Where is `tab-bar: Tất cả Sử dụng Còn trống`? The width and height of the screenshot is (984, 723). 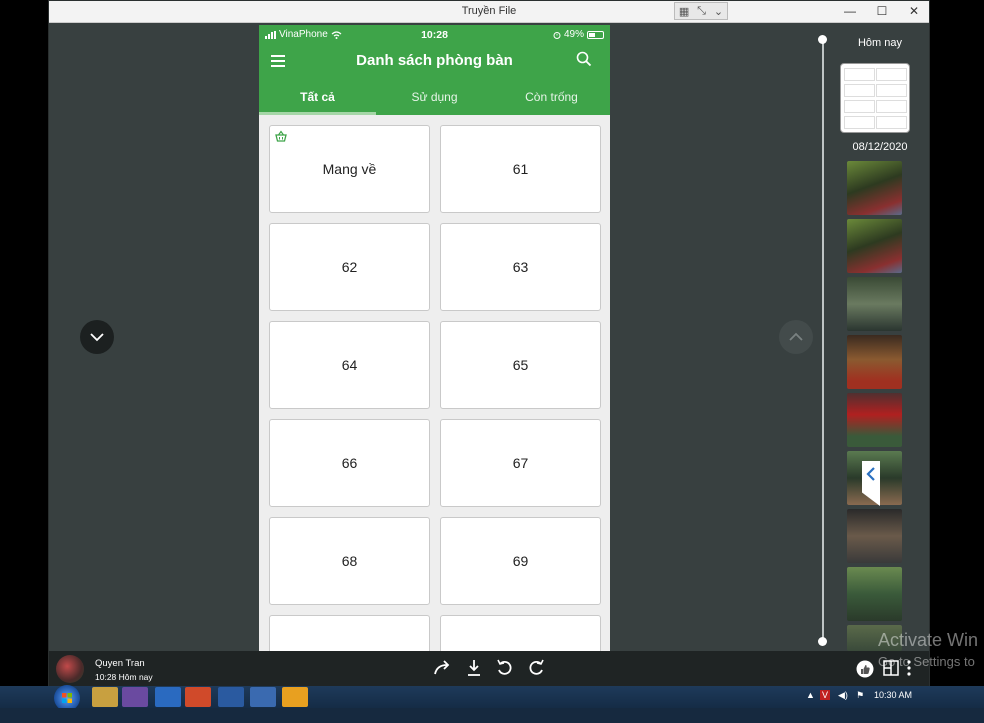
tab-bar: Tất cả Sử dụng Còn trống is located at coordinates (434, 98).